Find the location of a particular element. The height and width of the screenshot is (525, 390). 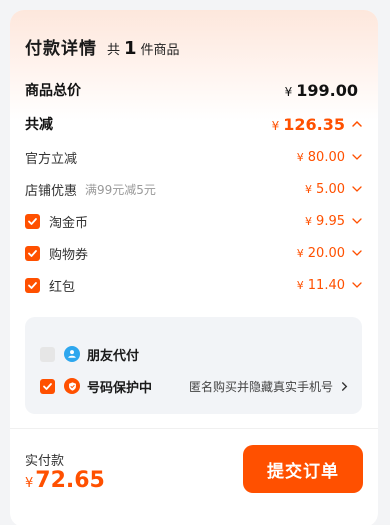

privacy-note: 匿名购买并隐藏真实手机号 is located at coordinates (269, 386).